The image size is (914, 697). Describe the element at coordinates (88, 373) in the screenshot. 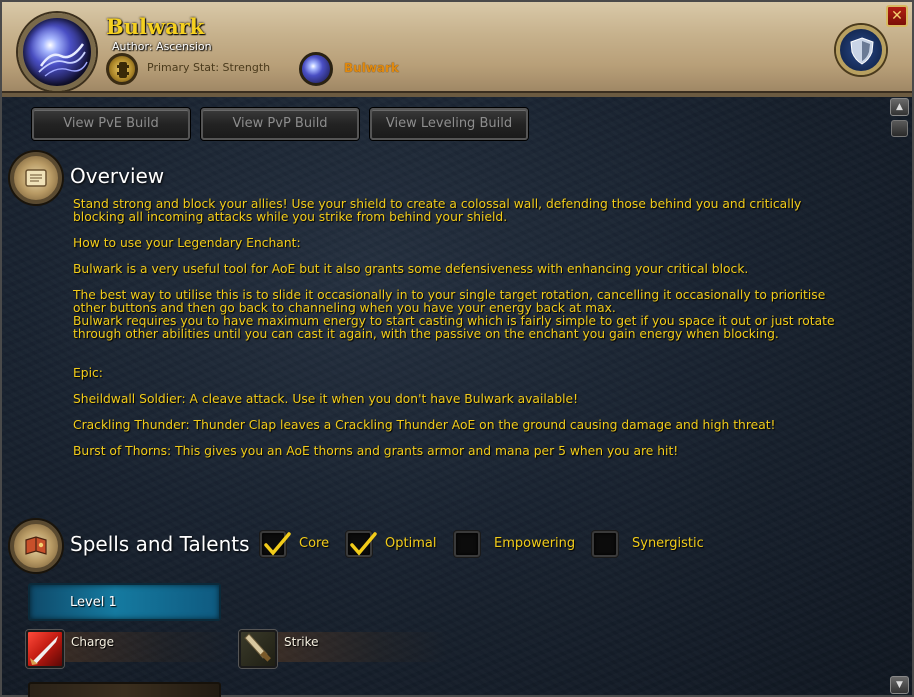

I see `overview-paragraph: Epic:` at that location.